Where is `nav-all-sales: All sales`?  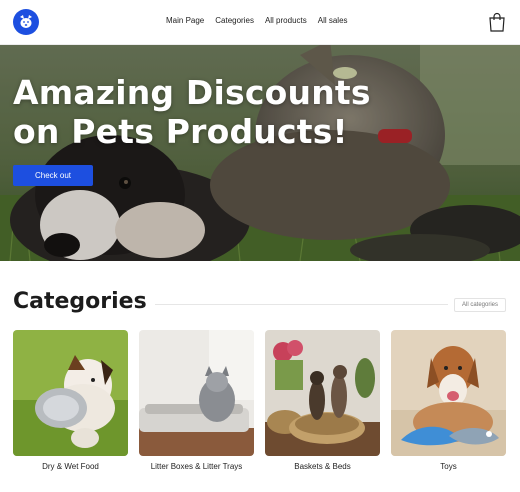
nav-all-sales: All sales is located at coordinates (333, 20).